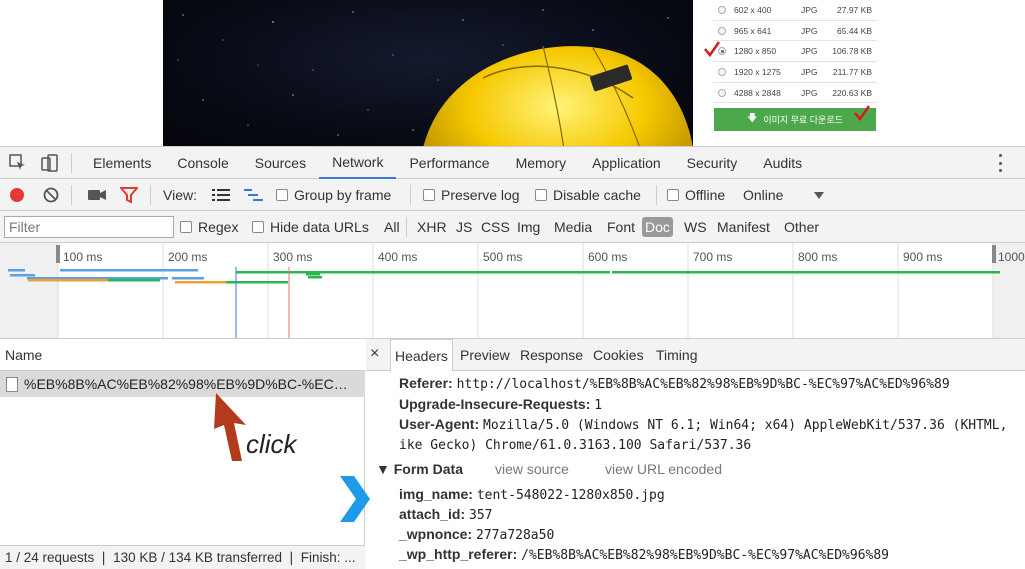  Describe the element at coordinates (97, 195) in the screenshot. I see `video-camera-icon` at that location.